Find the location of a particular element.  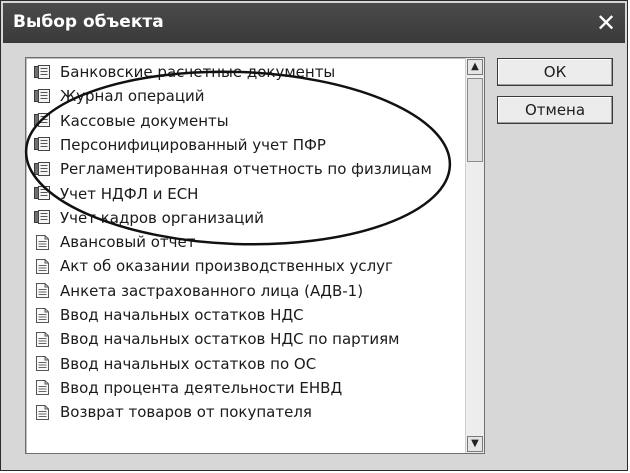

list-item-label: Журнал операций is located at coordinates (132, 96).